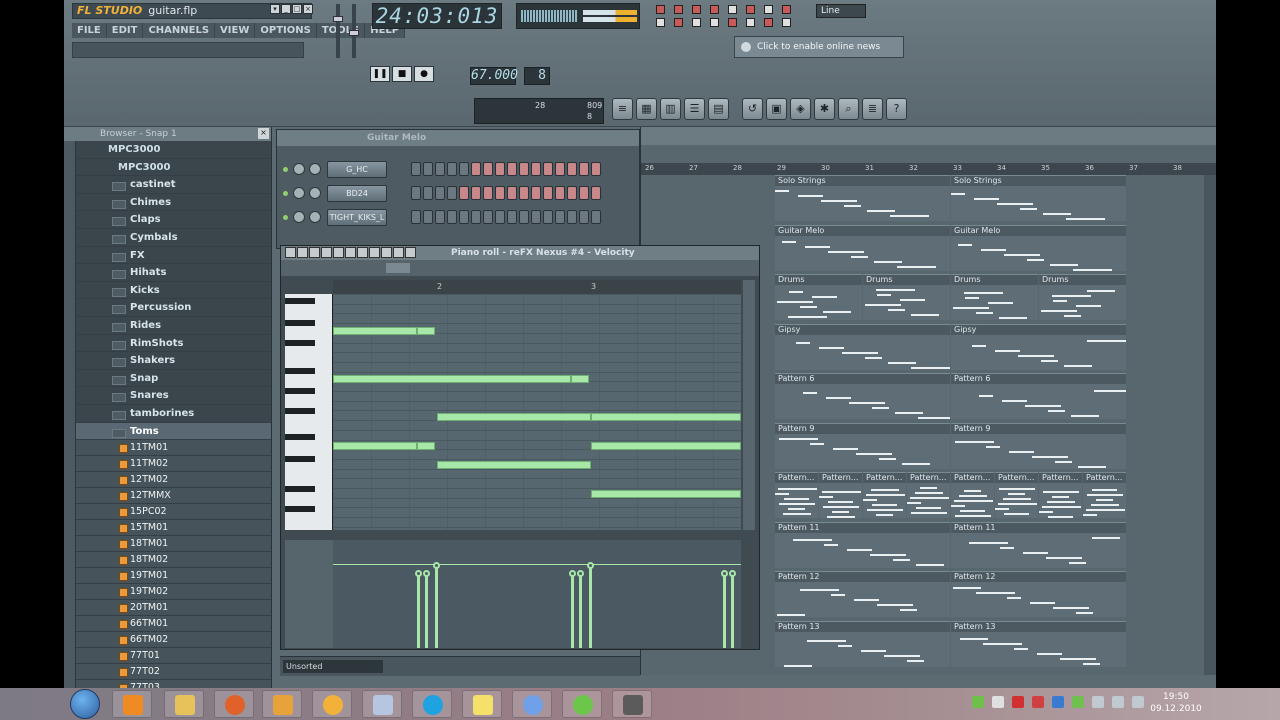 The image size is (1280, 720). I want to click on browser-file: 11TM01, so click(173, 448).